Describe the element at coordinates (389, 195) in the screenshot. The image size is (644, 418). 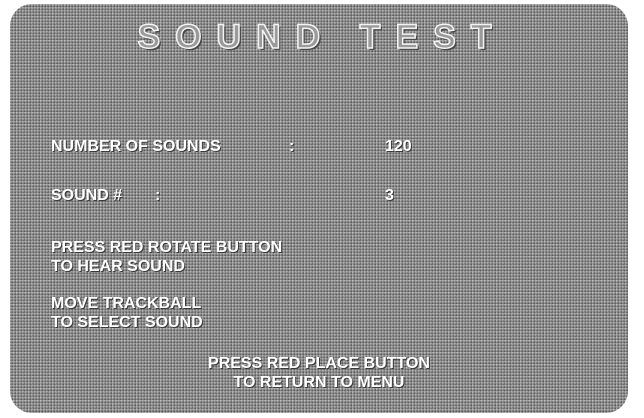
I see `sound-number-value: 3` at that location.